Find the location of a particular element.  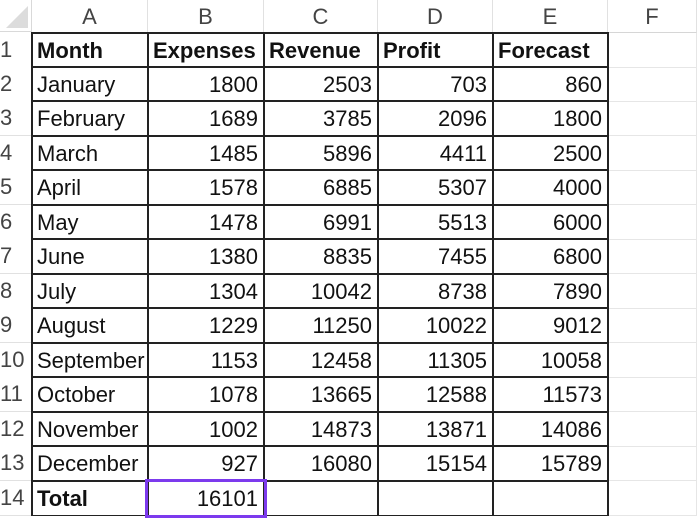

row-header-1: 1 is located at coordinates (16, 50).